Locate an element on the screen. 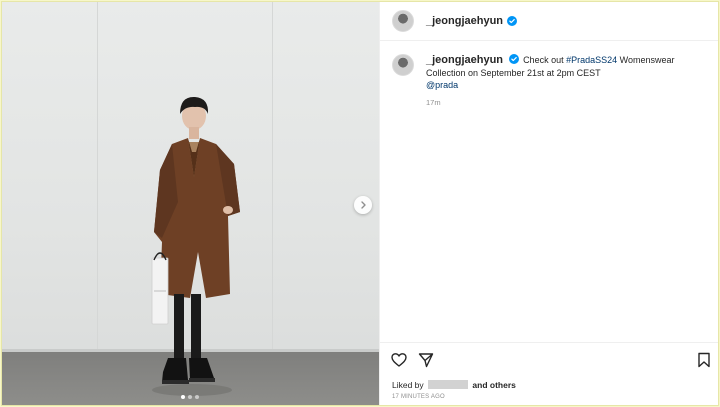  mention-link: @prada is located at coordinates (442, 85).